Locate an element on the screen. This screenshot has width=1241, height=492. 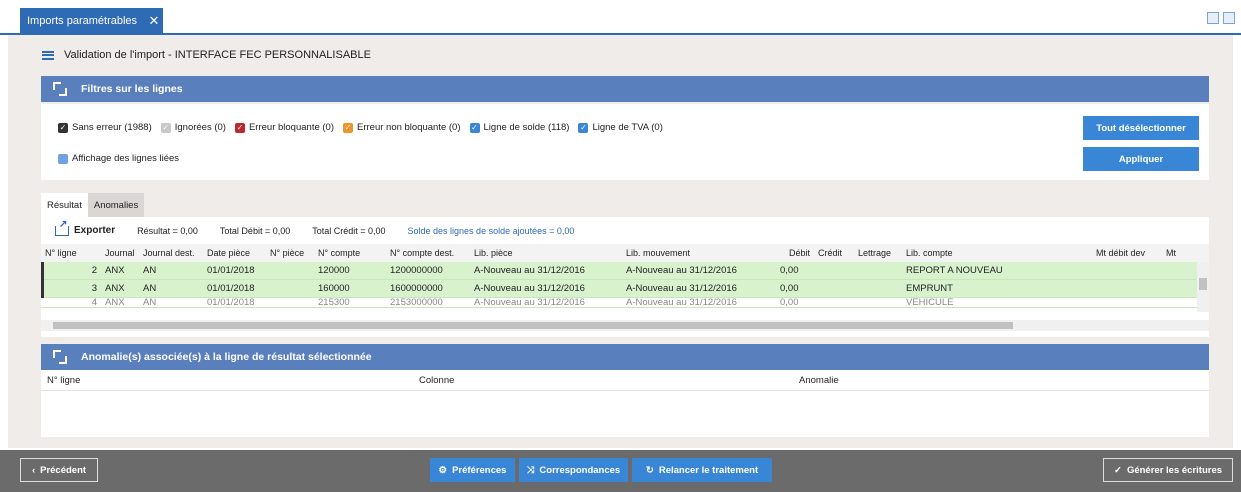
tab-resultat: Résultat is located at coordinates (64, 205).